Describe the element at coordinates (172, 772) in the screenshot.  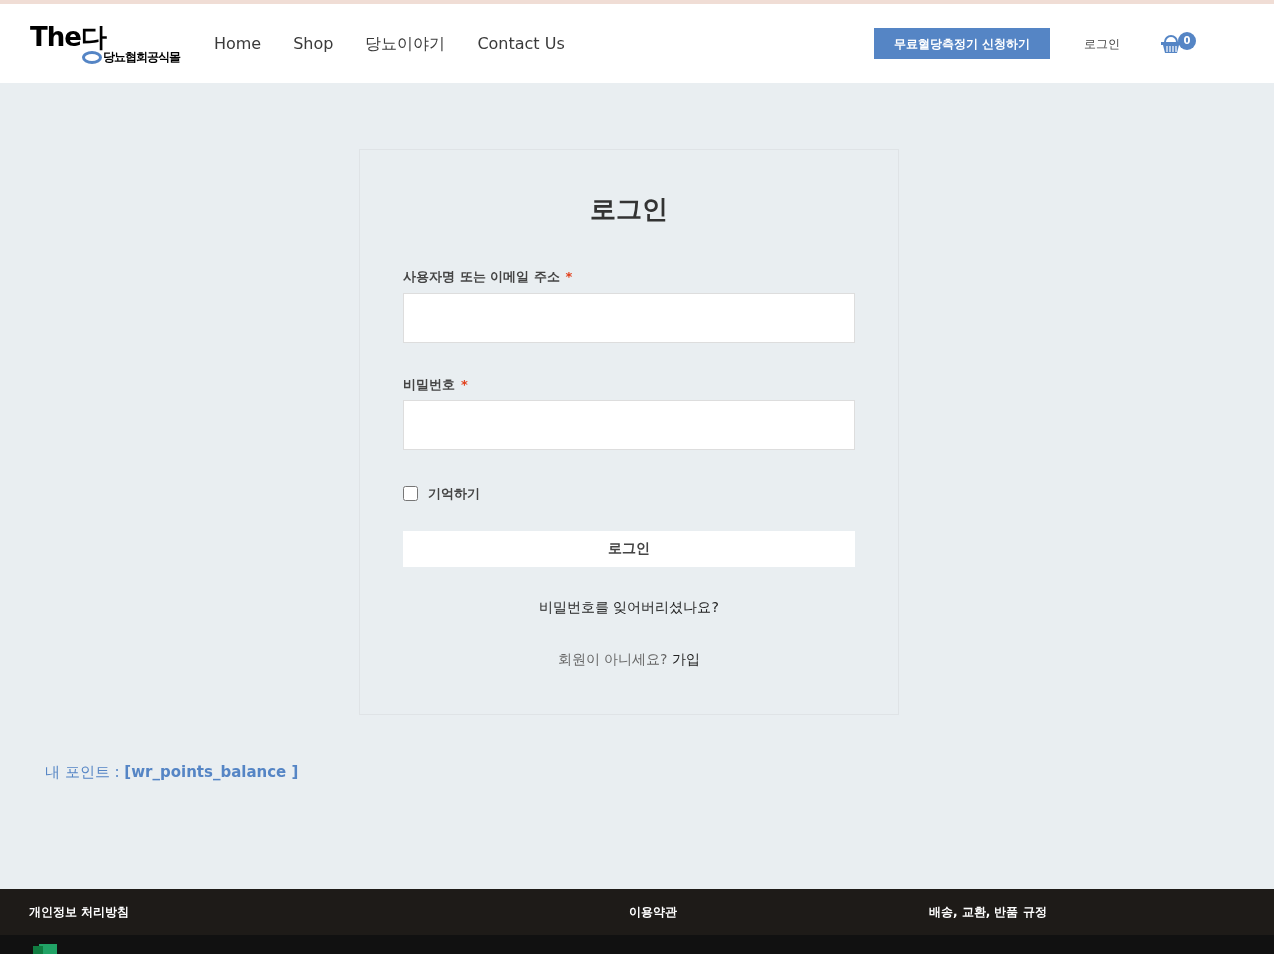
I see `points-text: 내 포인트 : [wr_points_balance ]` at that location.